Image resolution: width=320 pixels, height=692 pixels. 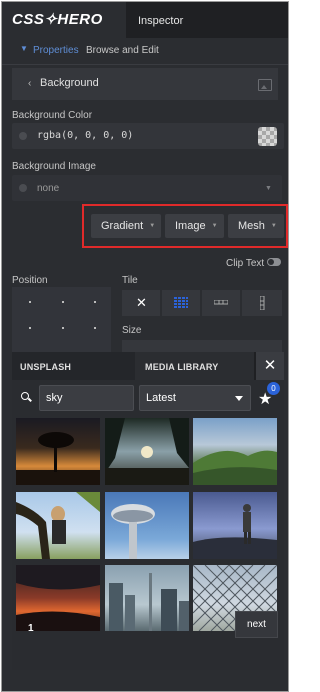 I want to click on tab-media-library-label: MEDIA LIBRARY, so click(x=182, y=367).